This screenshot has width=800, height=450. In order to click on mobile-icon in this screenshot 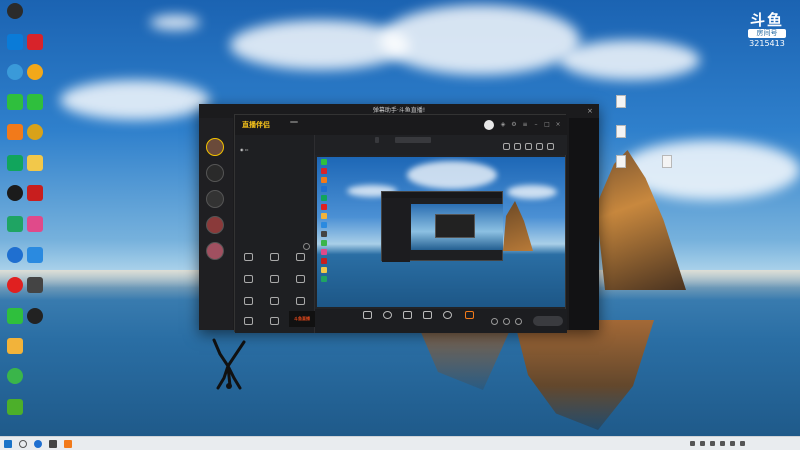, I will do `click(528, 146)`.